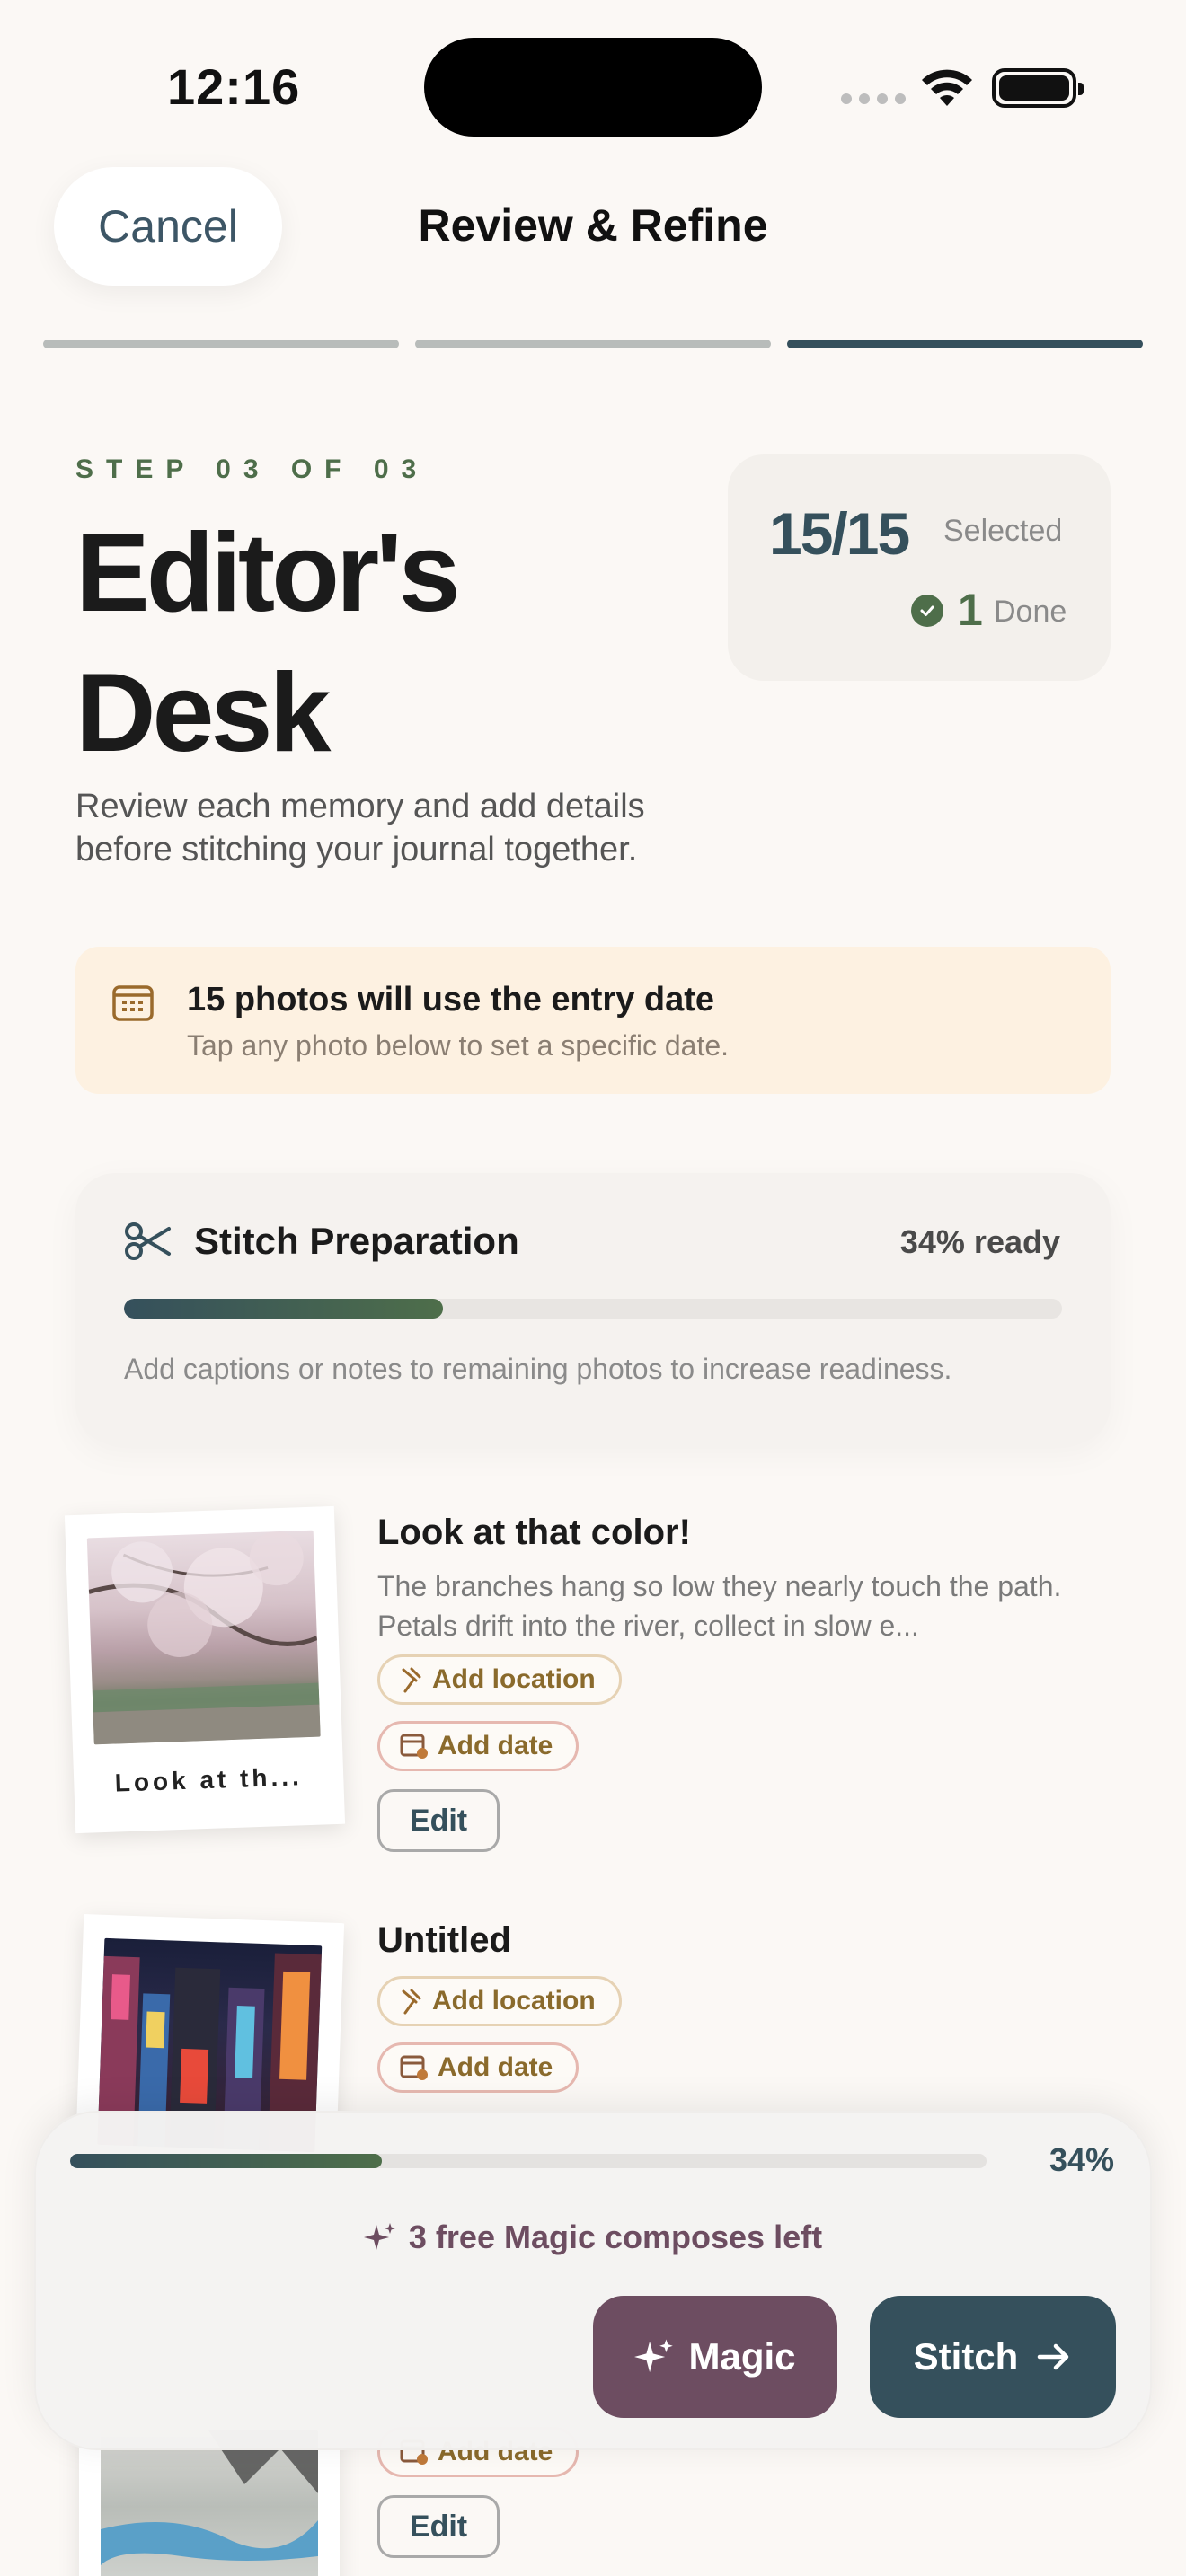 This screenshot has height=2576, width=1186. Describe the element at coordinates (168, 226) in the screenshot. I see `cancel-button: Cancel` at that location.